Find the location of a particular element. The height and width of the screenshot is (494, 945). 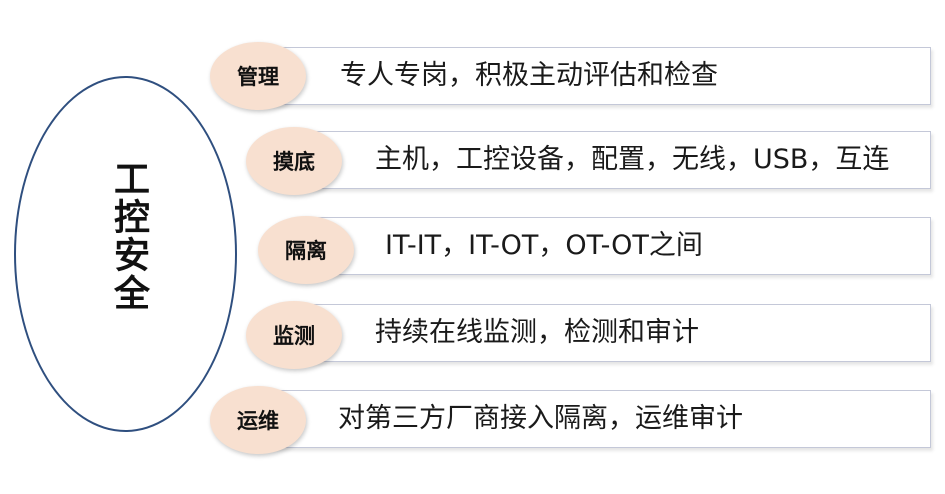

row-text-operations: 对第三方厂商接入隔离，运维审计 is located at coordinates (540, 418).